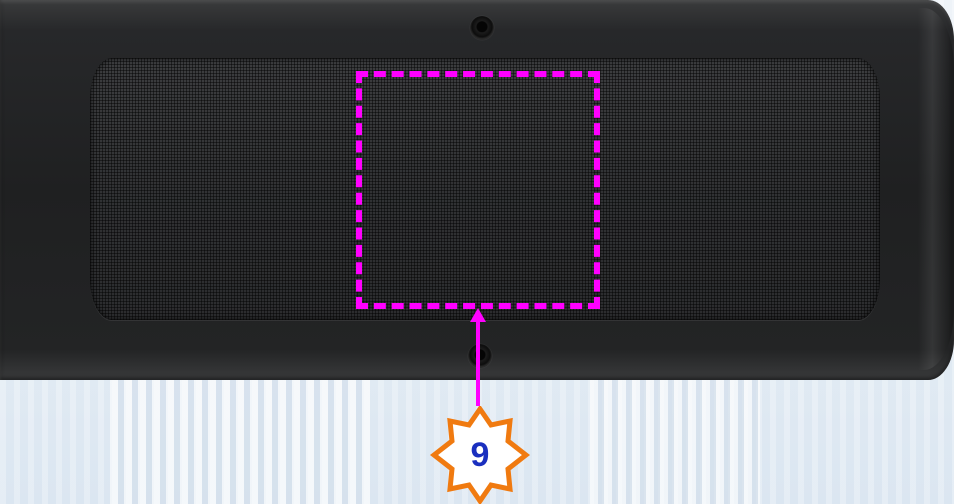  What do you see at coordinates (478, 190) in the screenshot?
I see `highlight-region` at bounding box center [478, 190].